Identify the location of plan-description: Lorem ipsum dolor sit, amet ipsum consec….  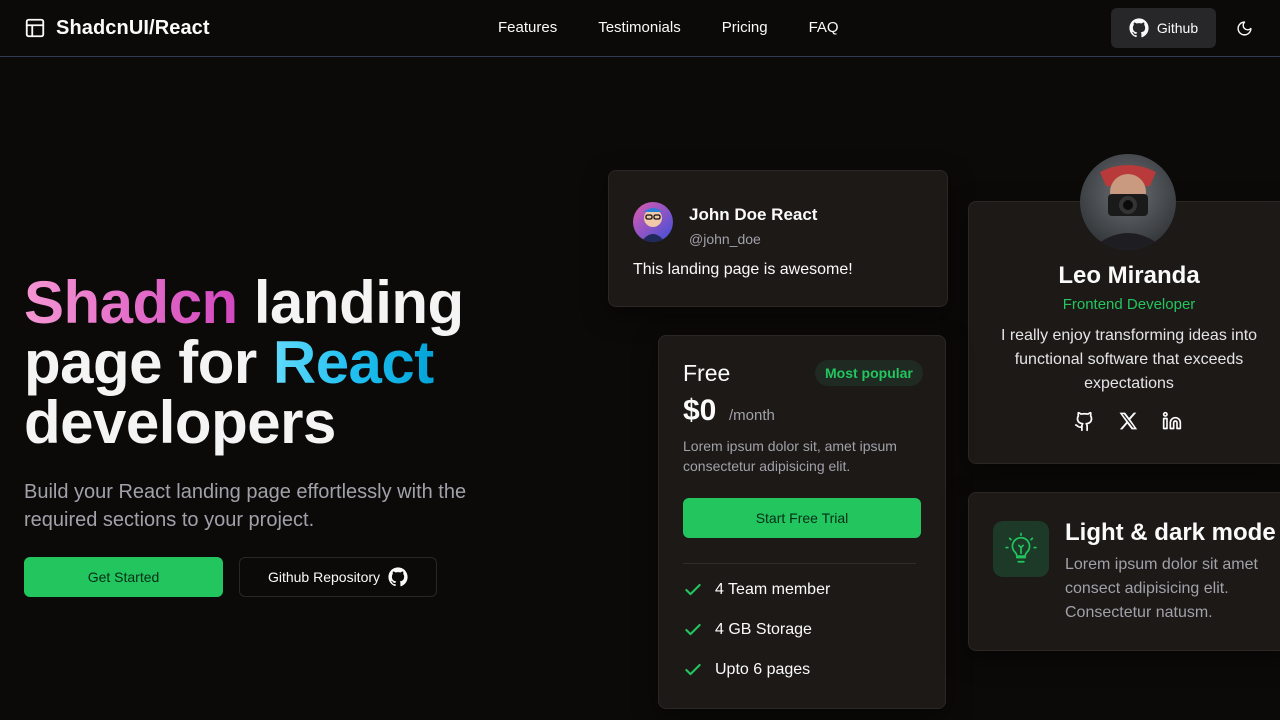
(790, 456).